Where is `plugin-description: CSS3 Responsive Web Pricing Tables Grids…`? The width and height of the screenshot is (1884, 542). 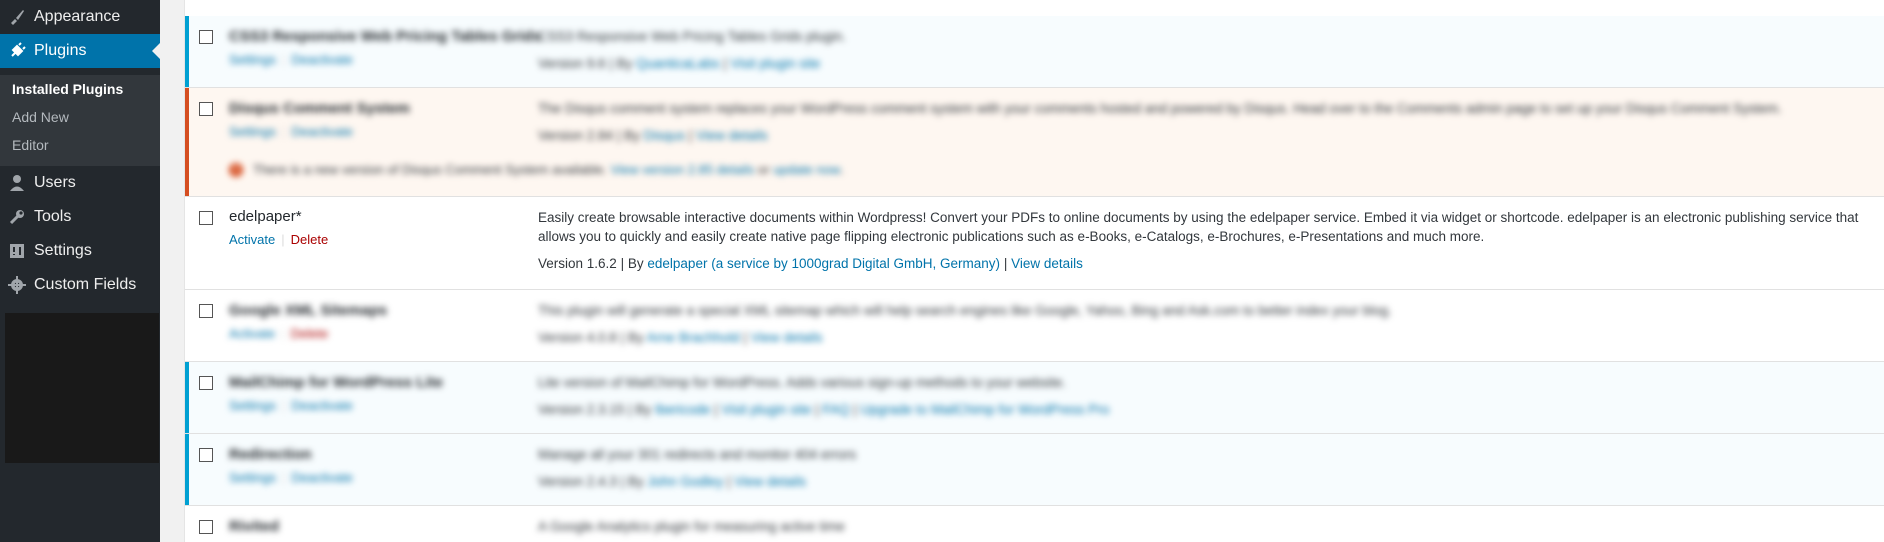
plugin-description: CSS3 Responsive Web Pricing Tables Grids… is located at coordinates (692, 36).